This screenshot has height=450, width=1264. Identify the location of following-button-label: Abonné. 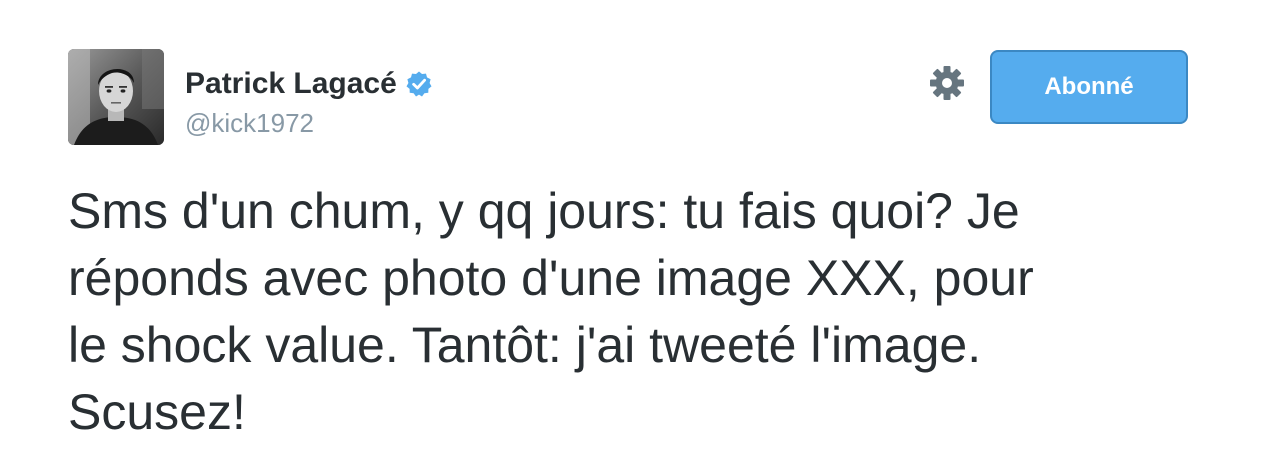
(1089, 86).